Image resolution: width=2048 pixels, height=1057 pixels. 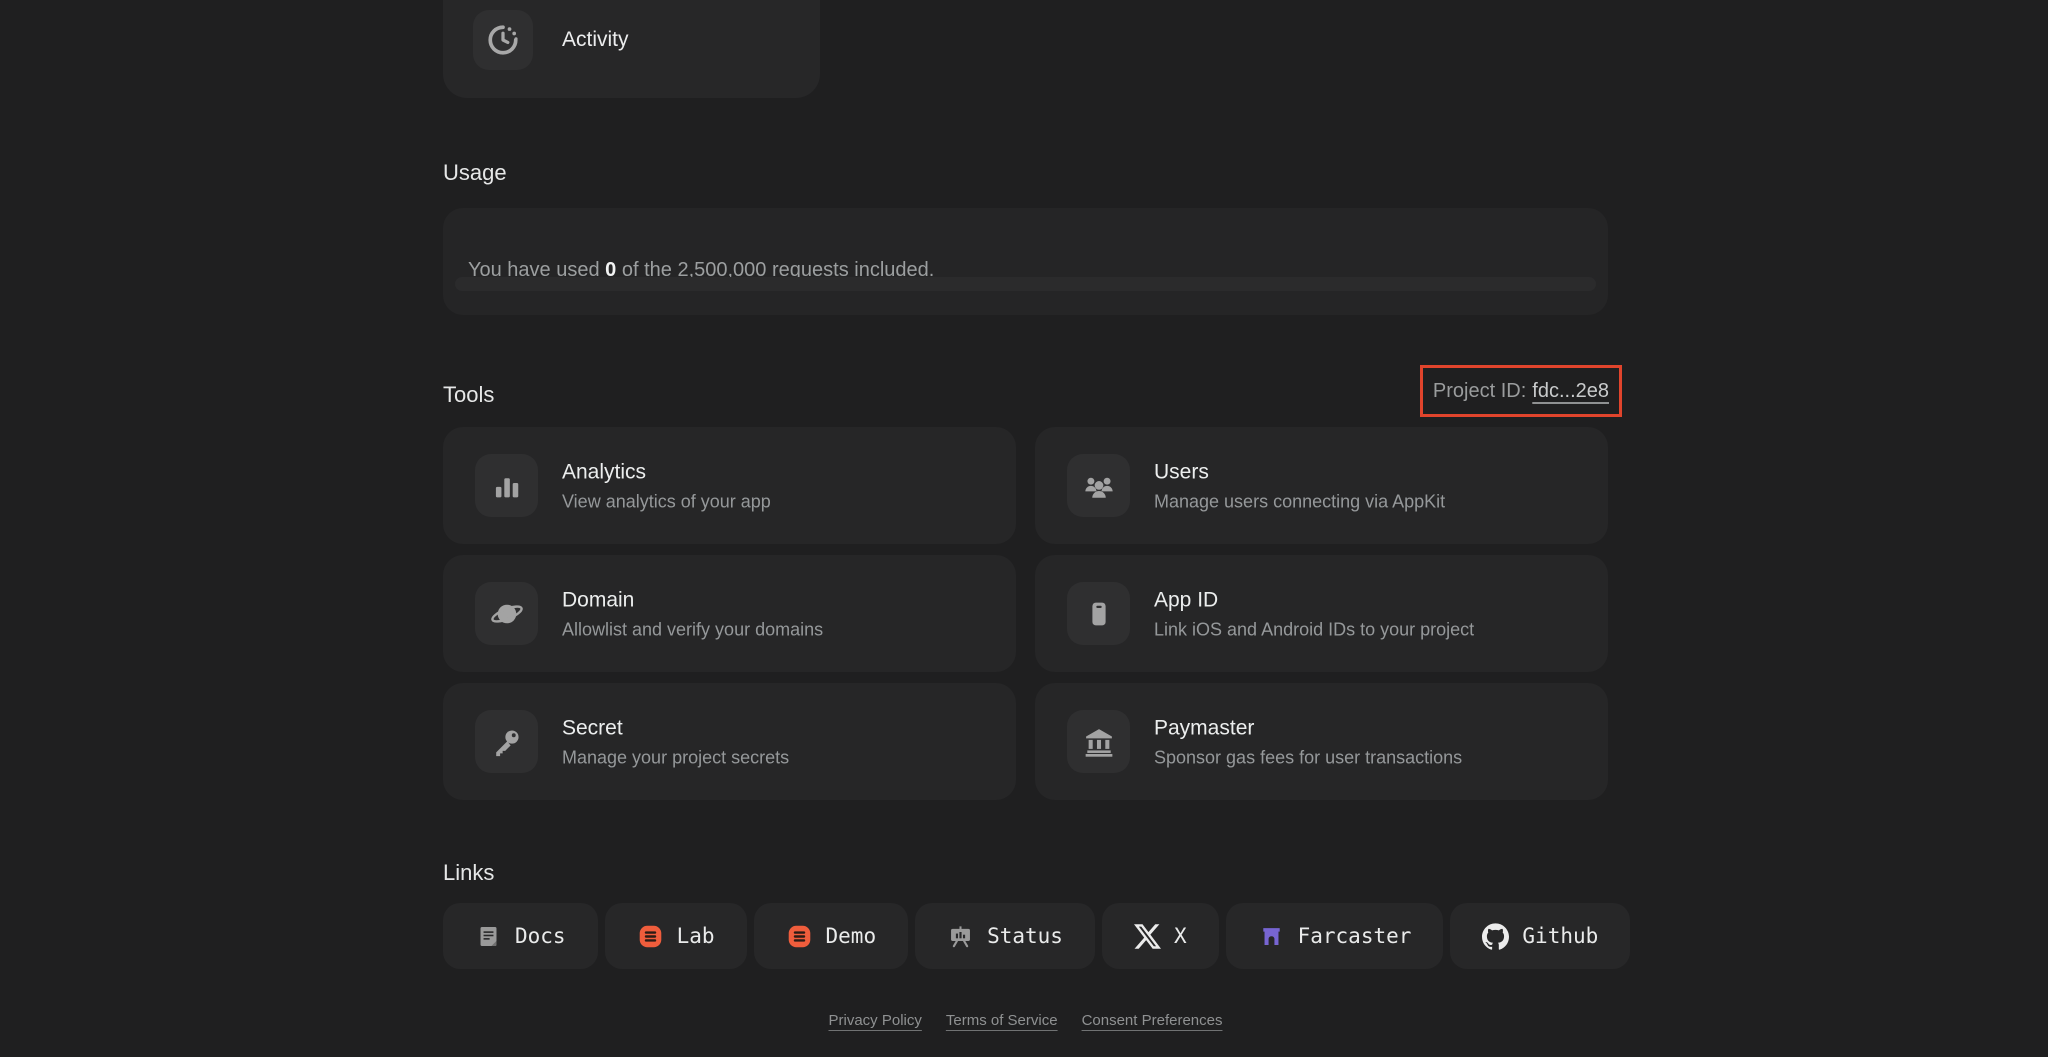 I want to click on phone-icon, so click(x=1098, y=613).